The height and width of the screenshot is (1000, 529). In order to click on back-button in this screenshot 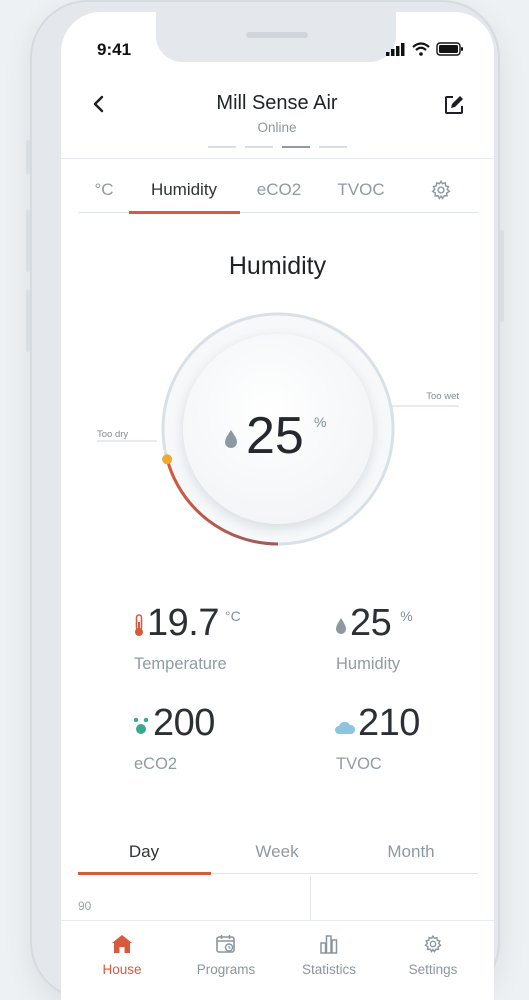, I will do `click(99, 106)`.